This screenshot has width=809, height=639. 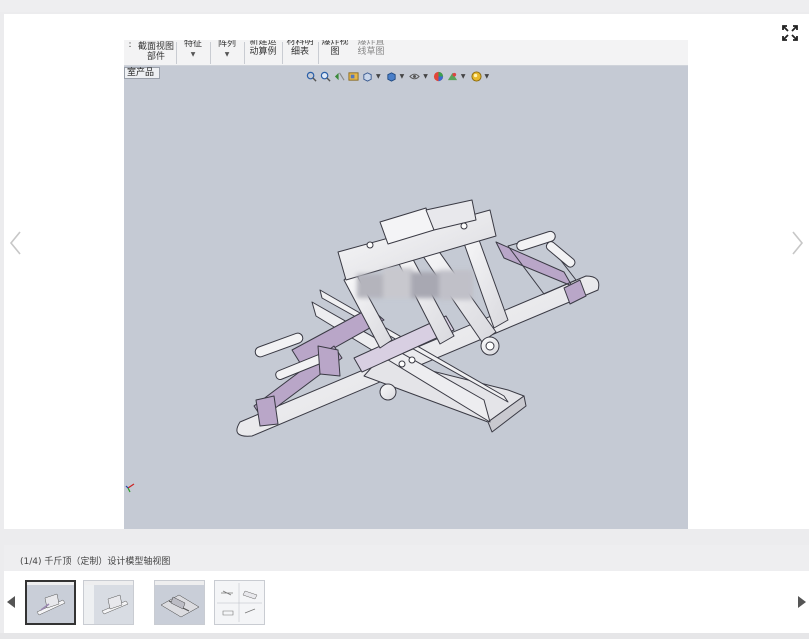 I want to click on thumbnail-prev-triangle-icon, so click(x=11, y=602).